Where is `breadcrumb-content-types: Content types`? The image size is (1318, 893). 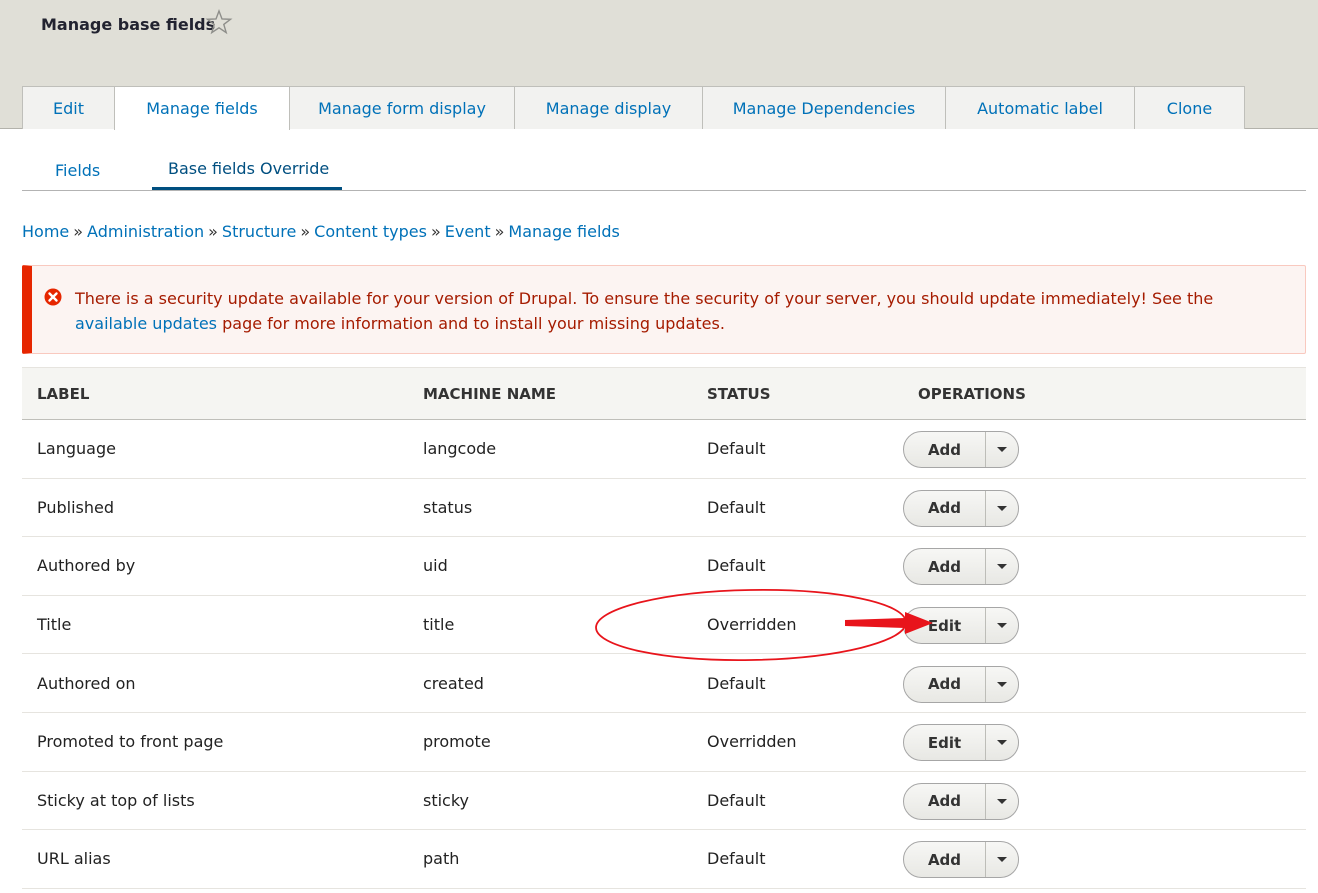 breadcrumb-content-types: Content types is located at coordinates (370, 231).